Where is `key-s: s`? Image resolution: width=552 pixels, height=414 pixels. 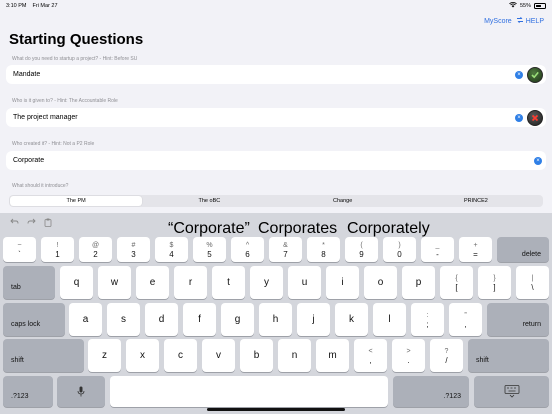 key-s: s is located at coordinates (123, 319).